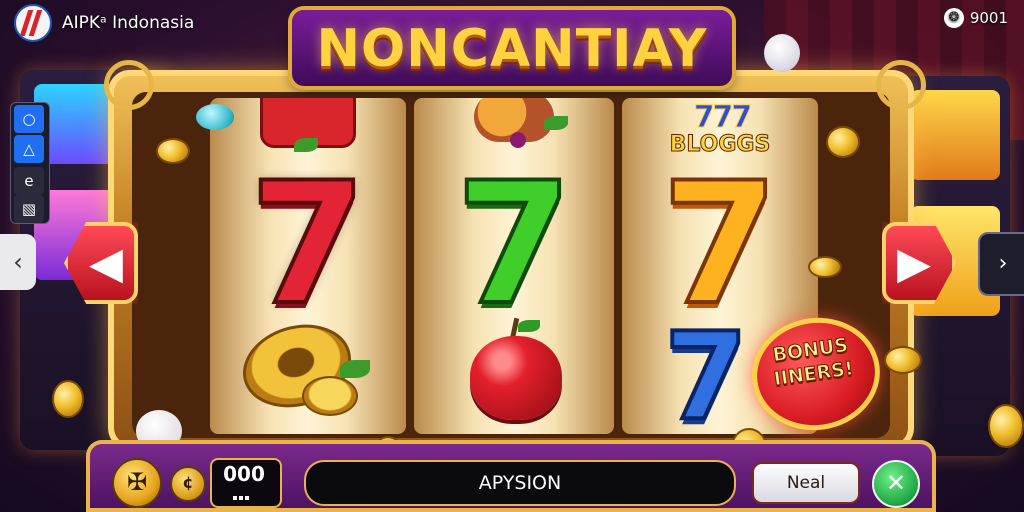  Describe the element at coordinates (128, 23) in the screenshot. I see `brand-name: AIPKᵃ Indonasia` at that location.